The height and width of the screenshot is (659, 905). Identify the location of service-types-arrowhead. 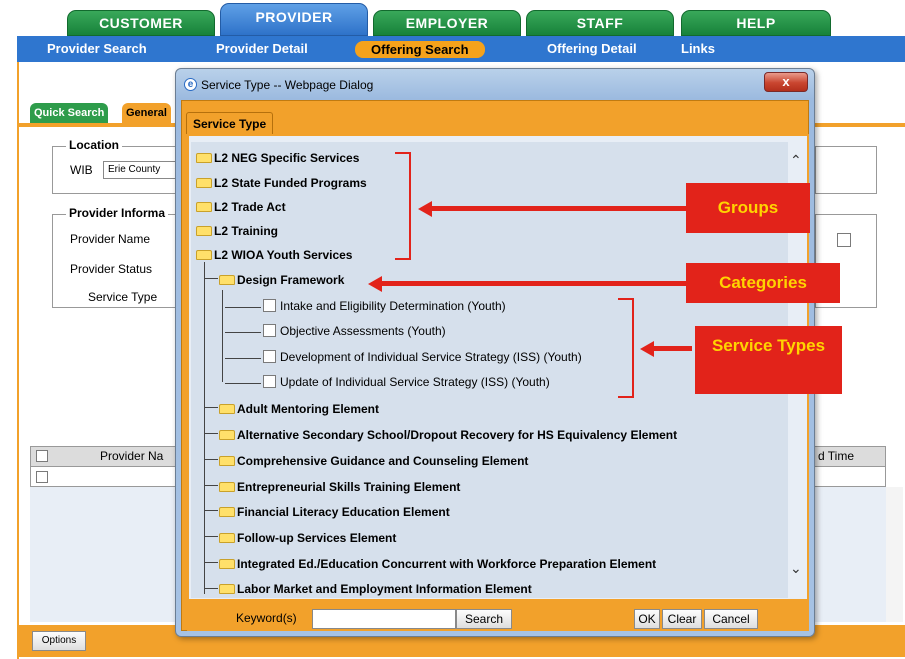
(647, 349).